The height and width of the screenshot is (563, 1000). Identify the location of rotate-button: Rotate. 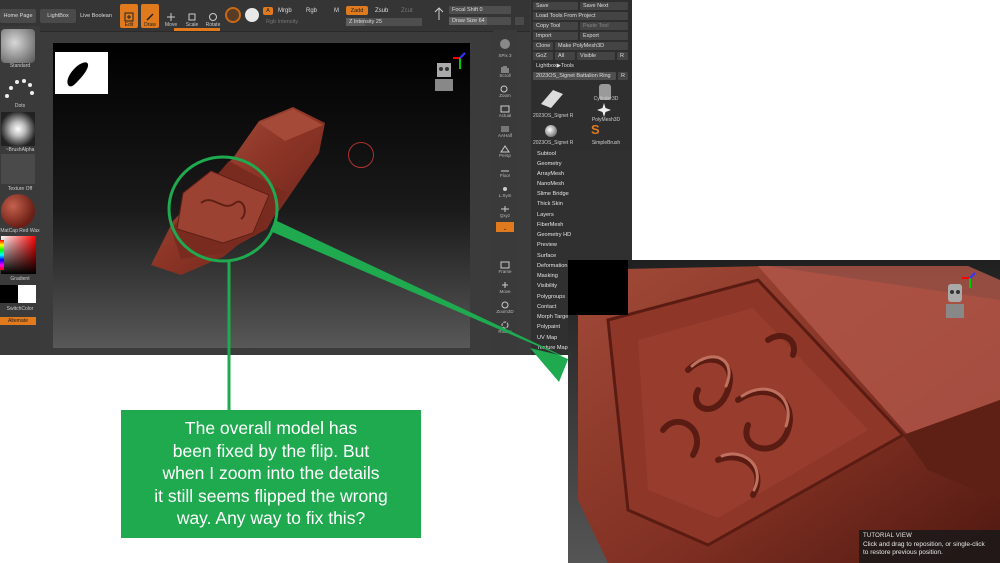
(213, 16).